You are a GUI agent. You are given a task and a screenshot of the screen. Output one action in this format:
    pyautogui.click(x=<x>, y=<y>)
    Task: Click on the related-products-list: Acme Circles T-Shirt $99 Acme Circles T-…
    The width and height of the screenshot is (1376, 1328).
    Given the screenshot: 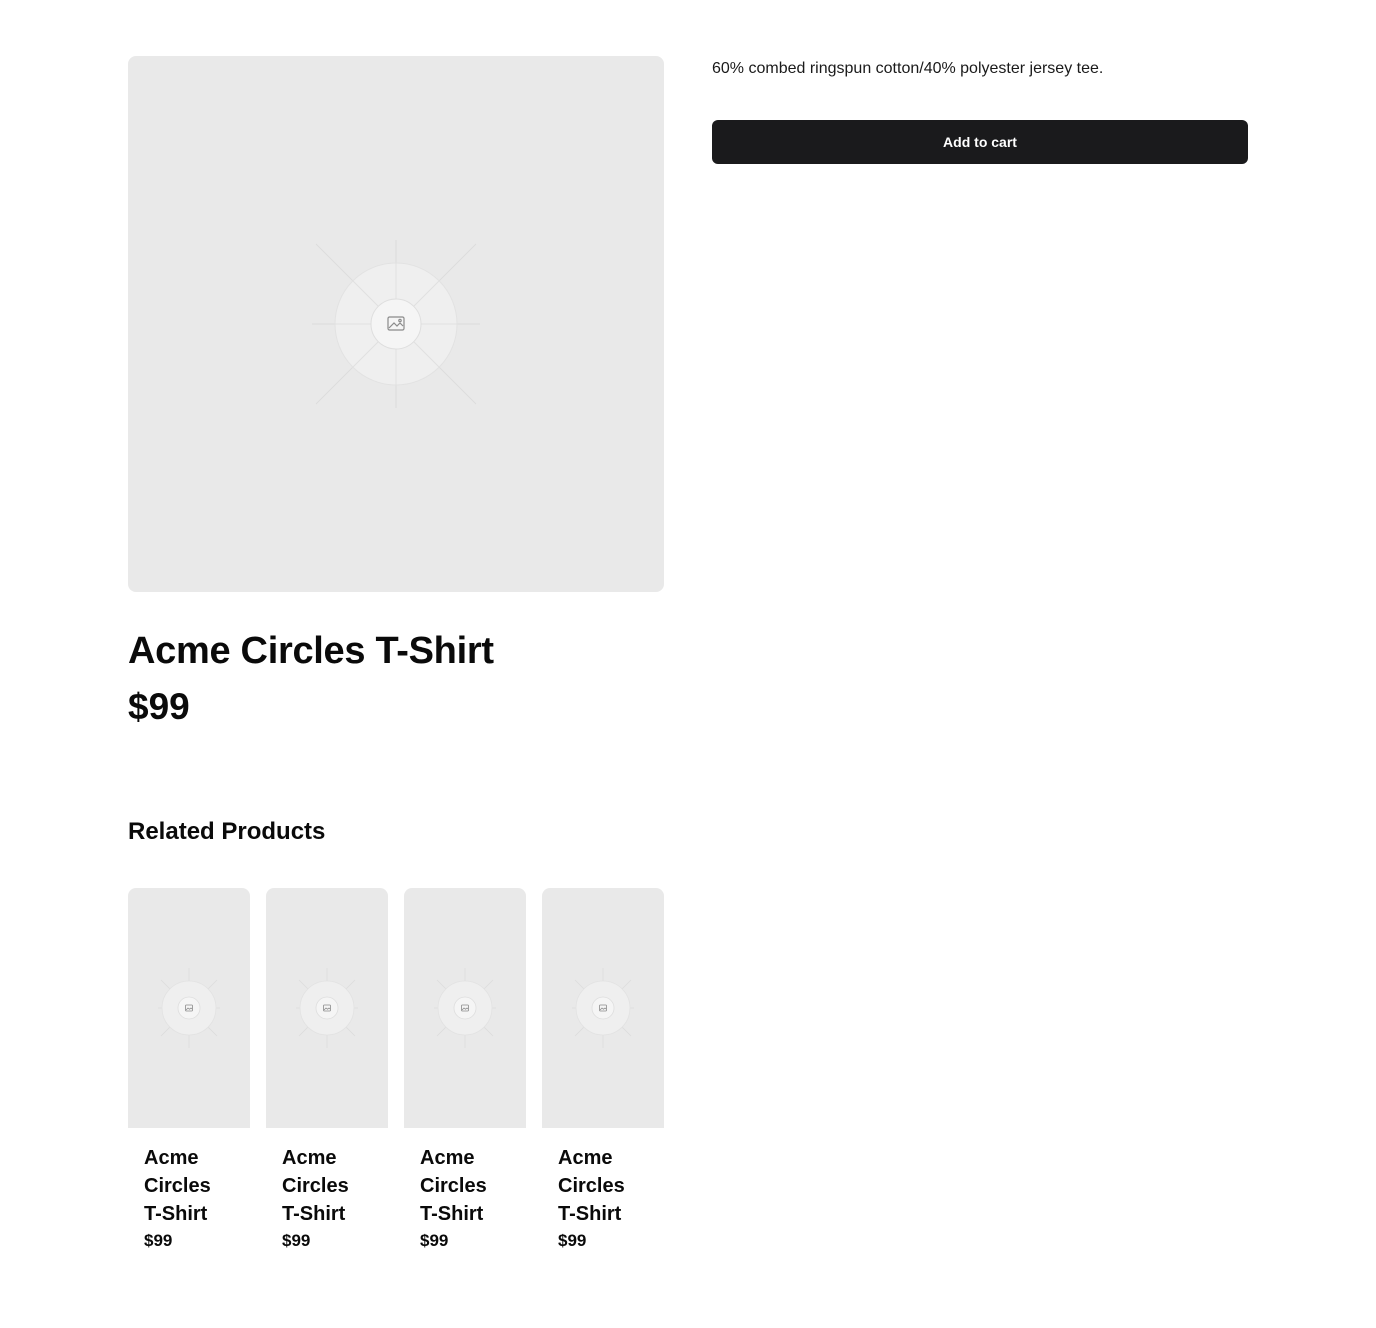 What is the action you would take?
    pyautogui.click(x=396, y=1070)
    